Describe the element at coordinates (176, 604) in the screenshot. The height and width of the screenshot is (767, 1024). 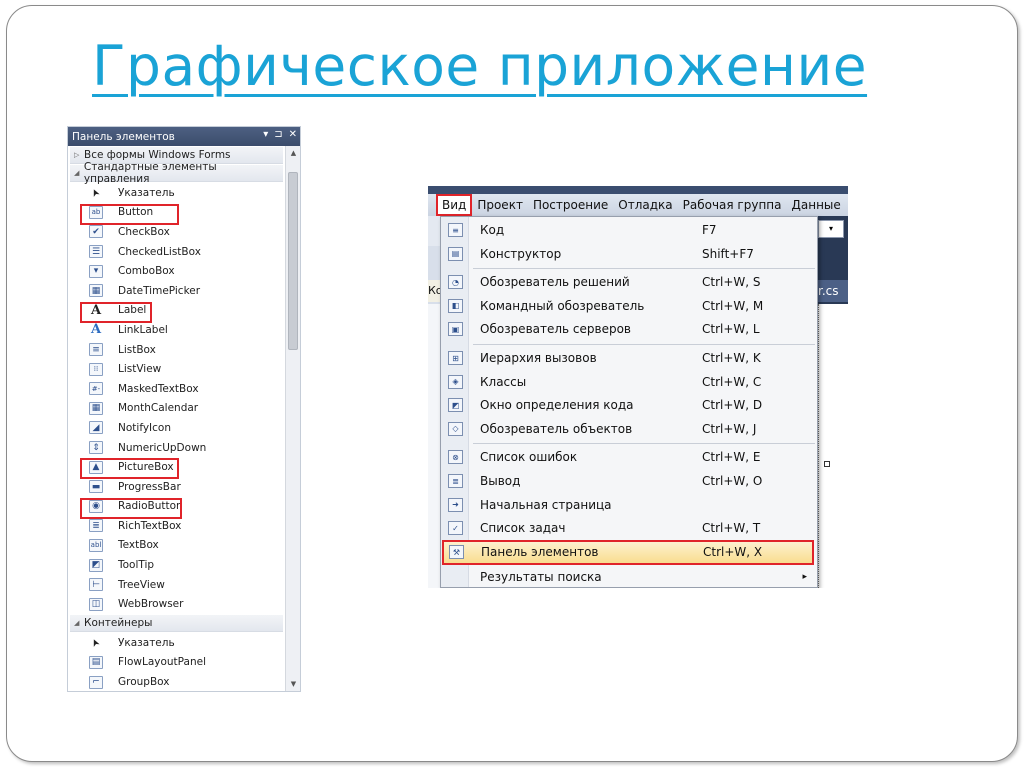
I see `toolbox-item-webbrowser: ◫ WebBrowser` at that location.